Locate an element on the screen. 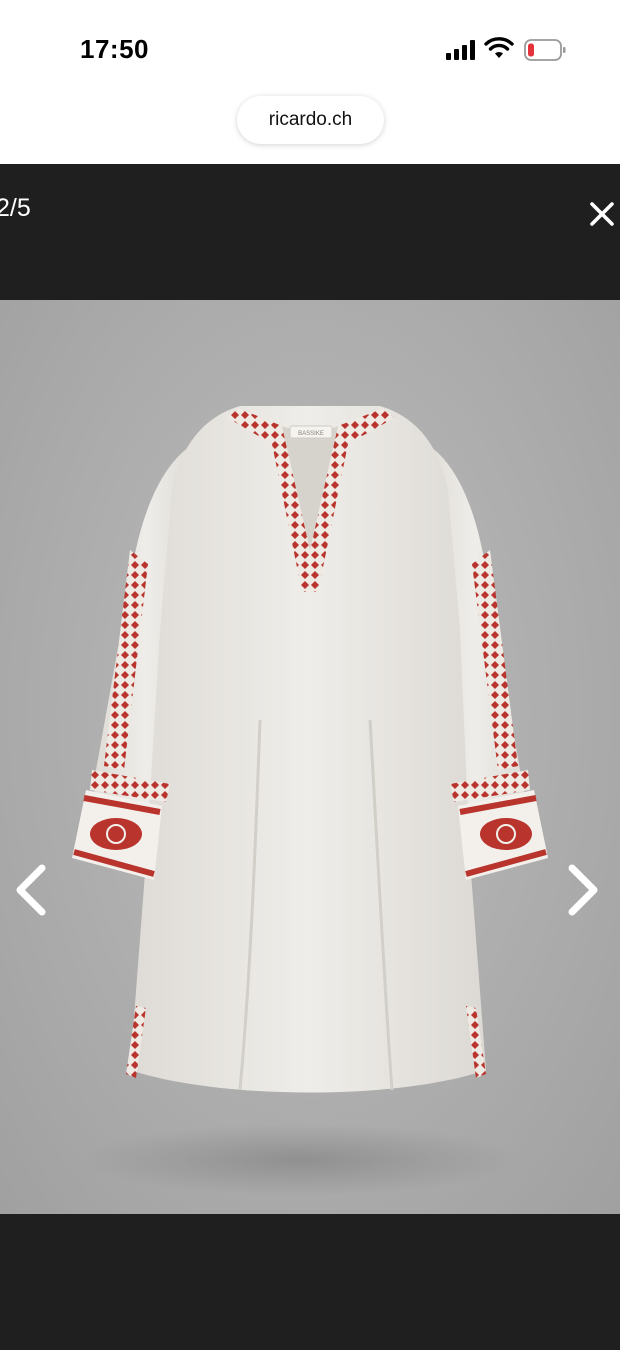 The height and width of the screenshot is (1350, 620). status-bar: 17:50 is located at coordinates (310, 48).